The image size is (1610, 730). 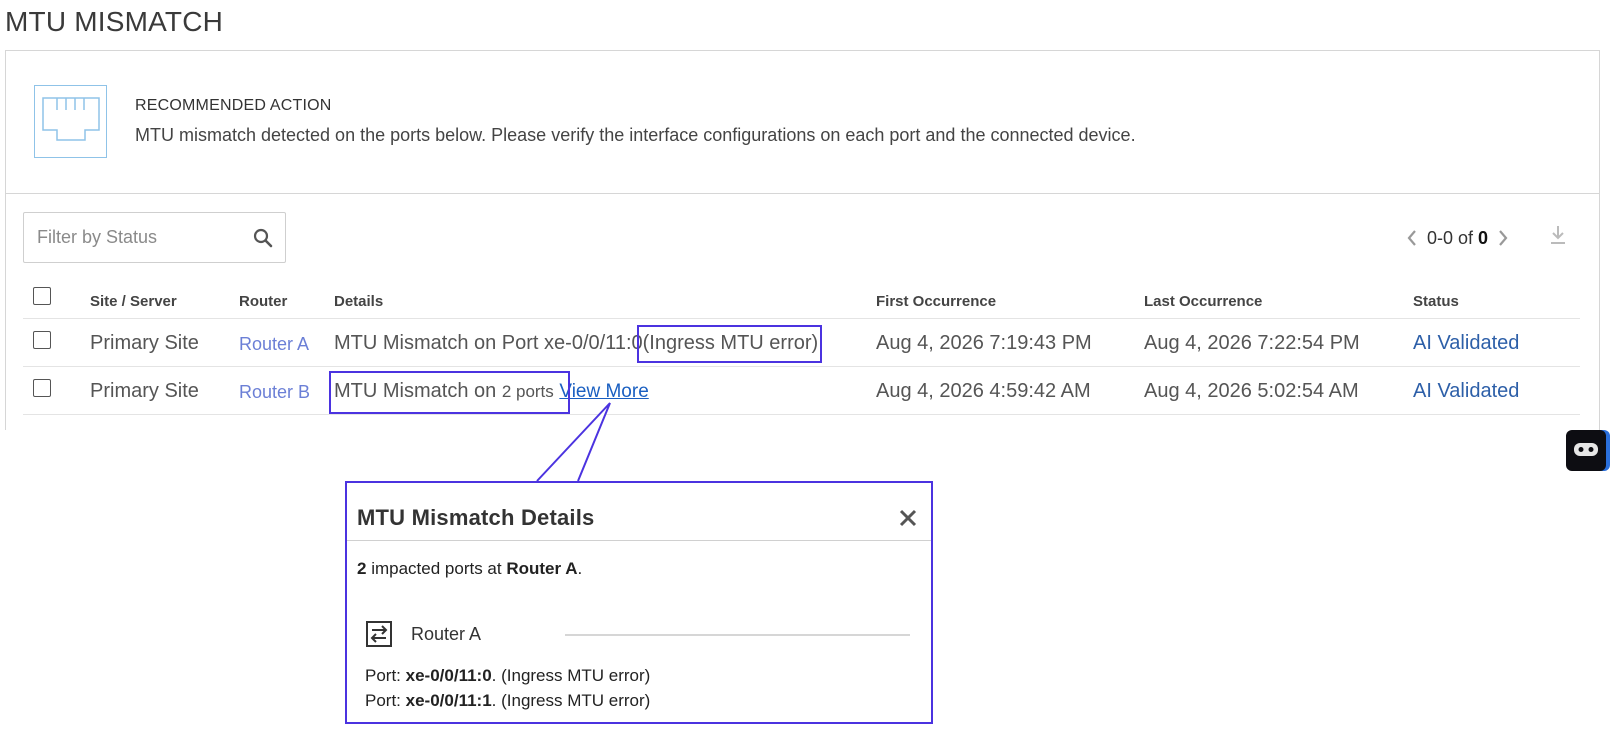 I want to click on router-name: Router A, so click(x=446, y=634).